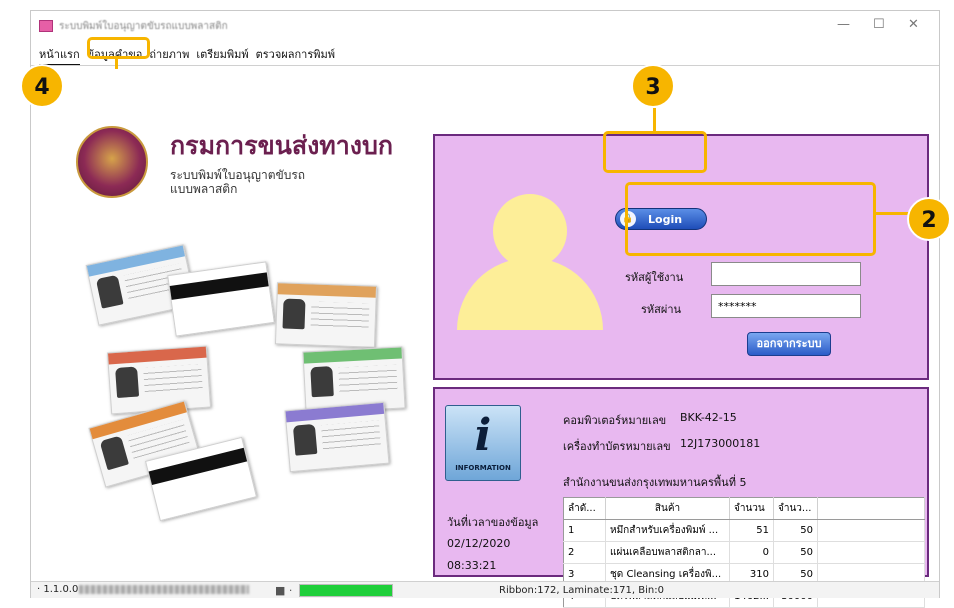 The height and width of the screenshot is (608, 954). Describe the element at coordinates (112, 162) in the screenshot. I see `department-seal-icon` at that location.